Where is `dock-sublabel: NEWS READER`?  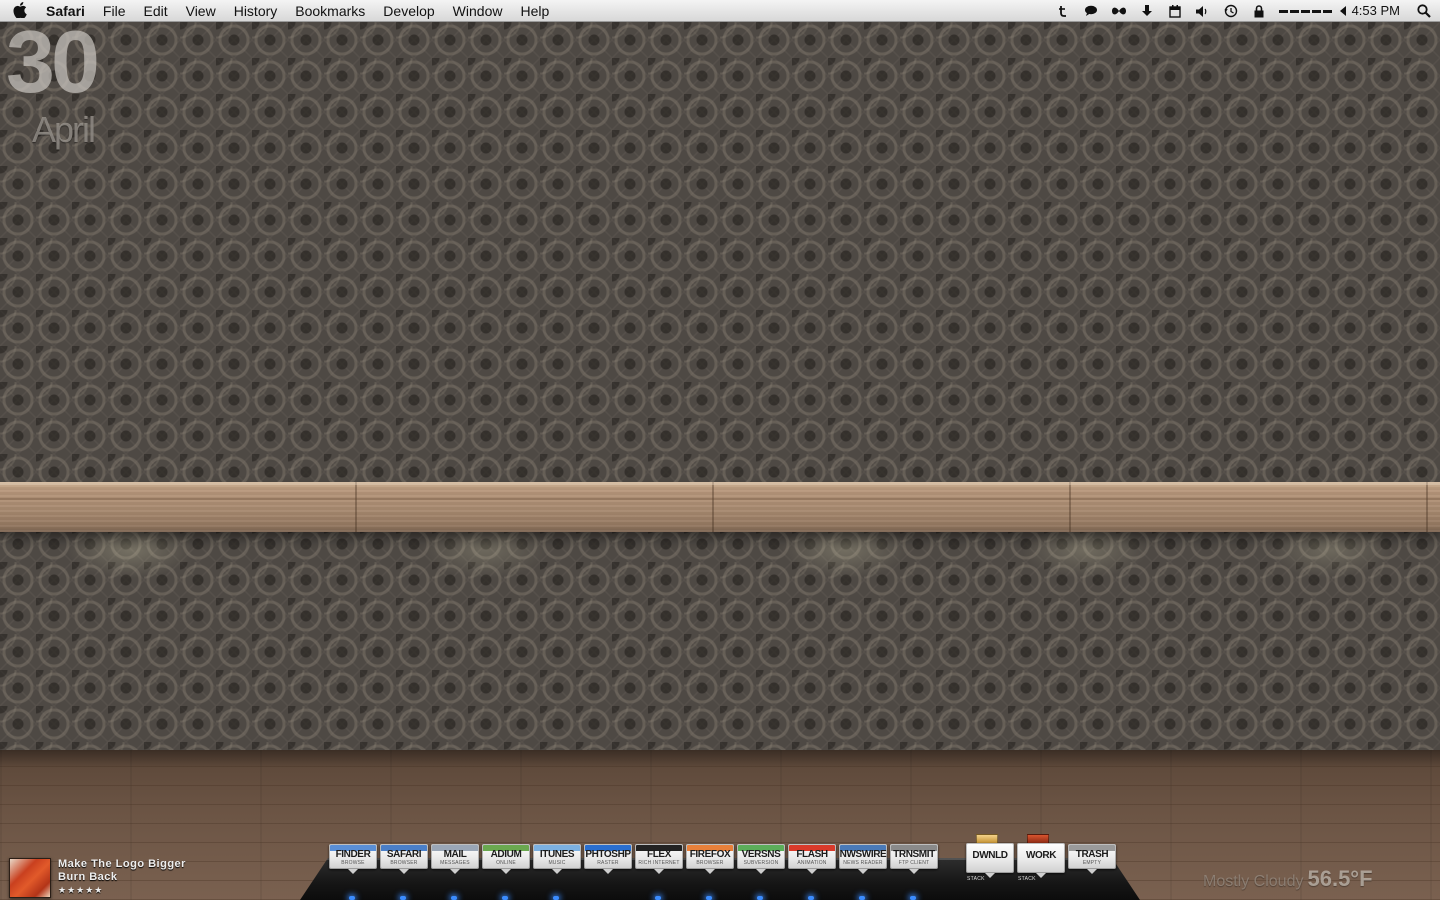 dock-sublabel: NEWS READER is located at coordinates (863, 863).